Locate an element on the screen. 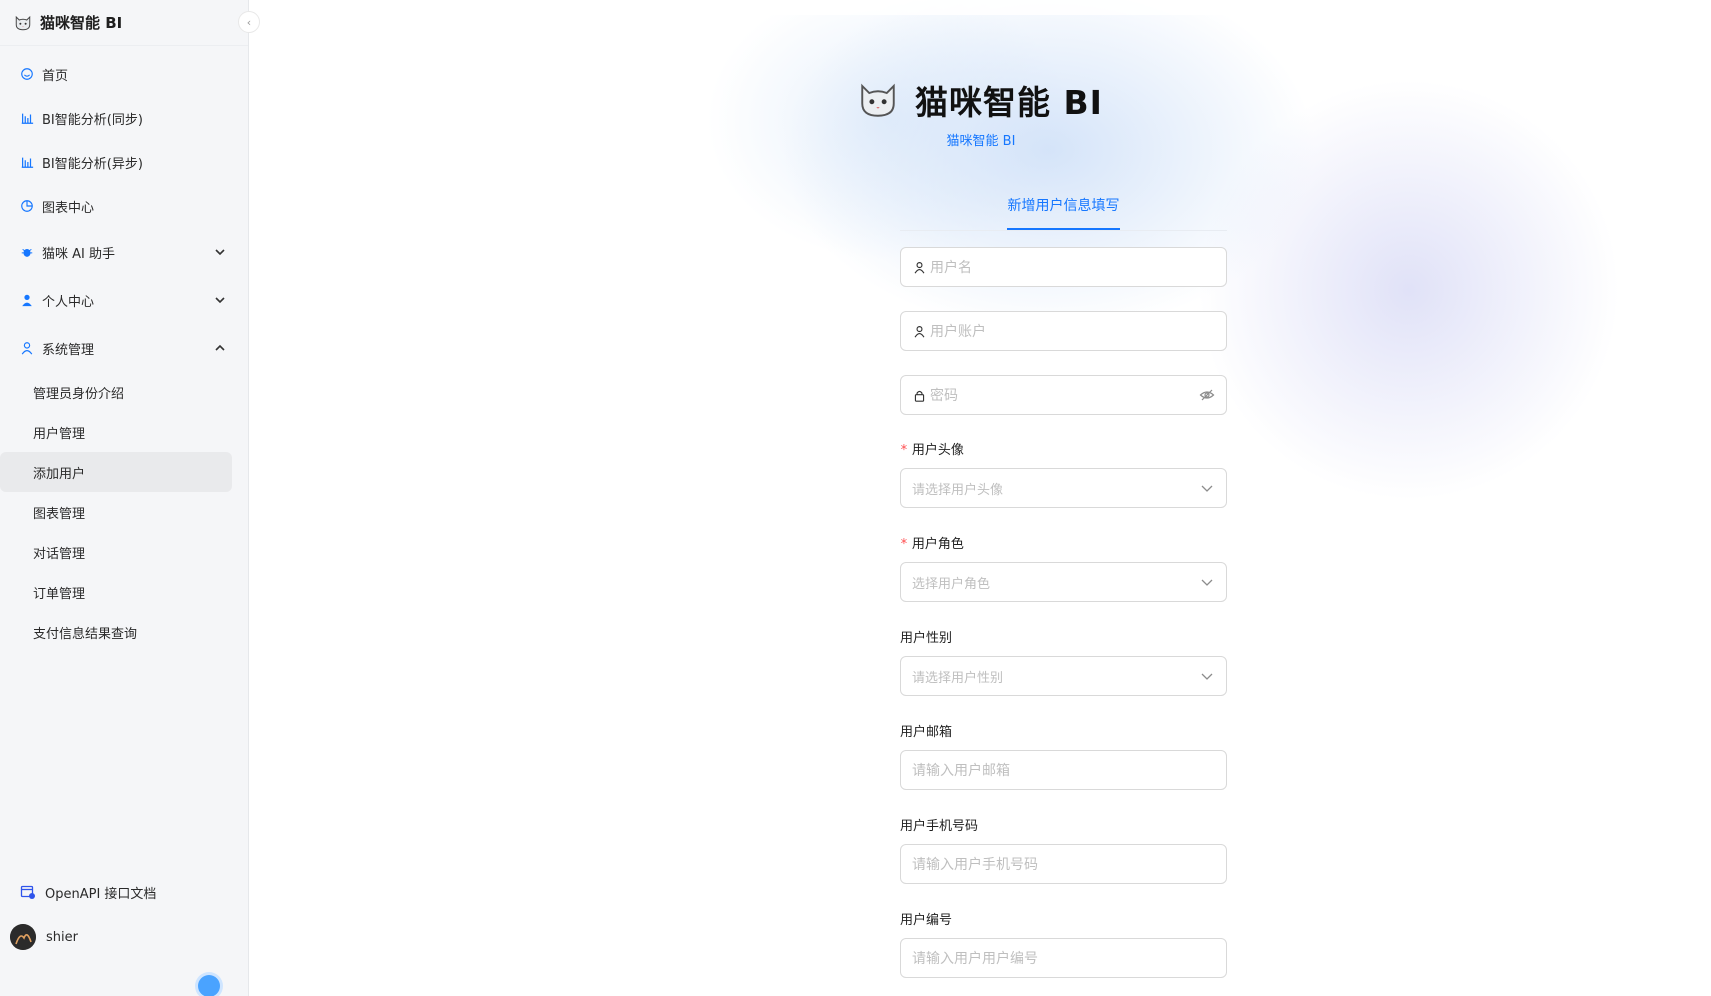  page-title: 猫咪智能 BI is located at coordinates (1009, 102).